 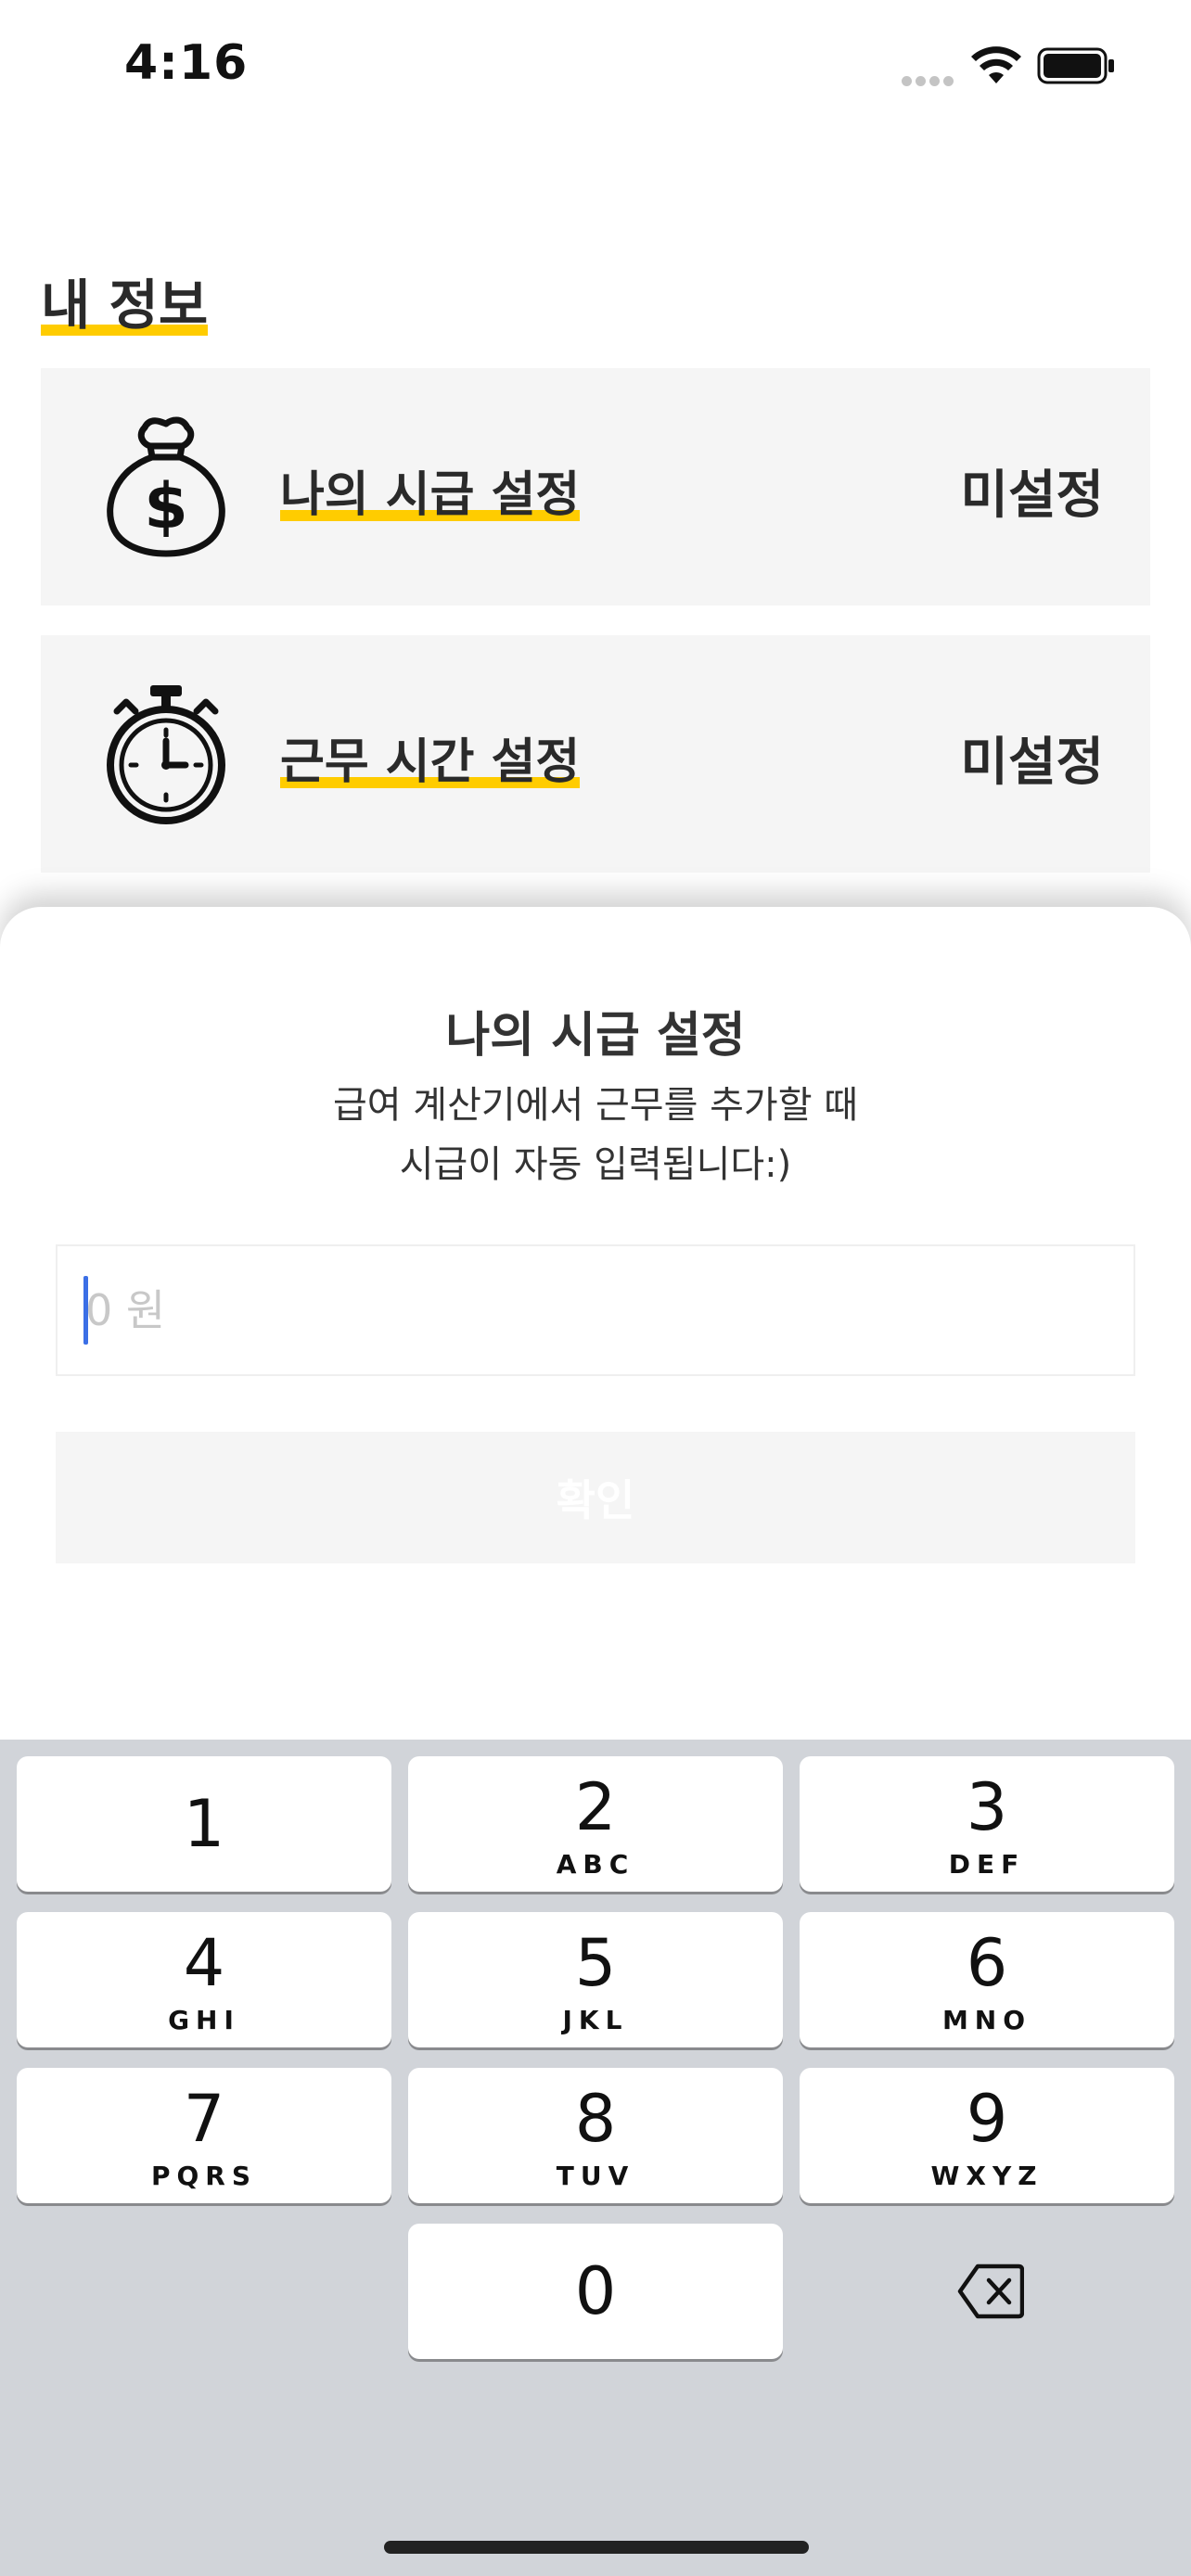 I want to click on sheet-description: 급여 계산기에서 근무를 추가할 때 시급이 자동 입력됩니다:), so click(x=595, y=1135).